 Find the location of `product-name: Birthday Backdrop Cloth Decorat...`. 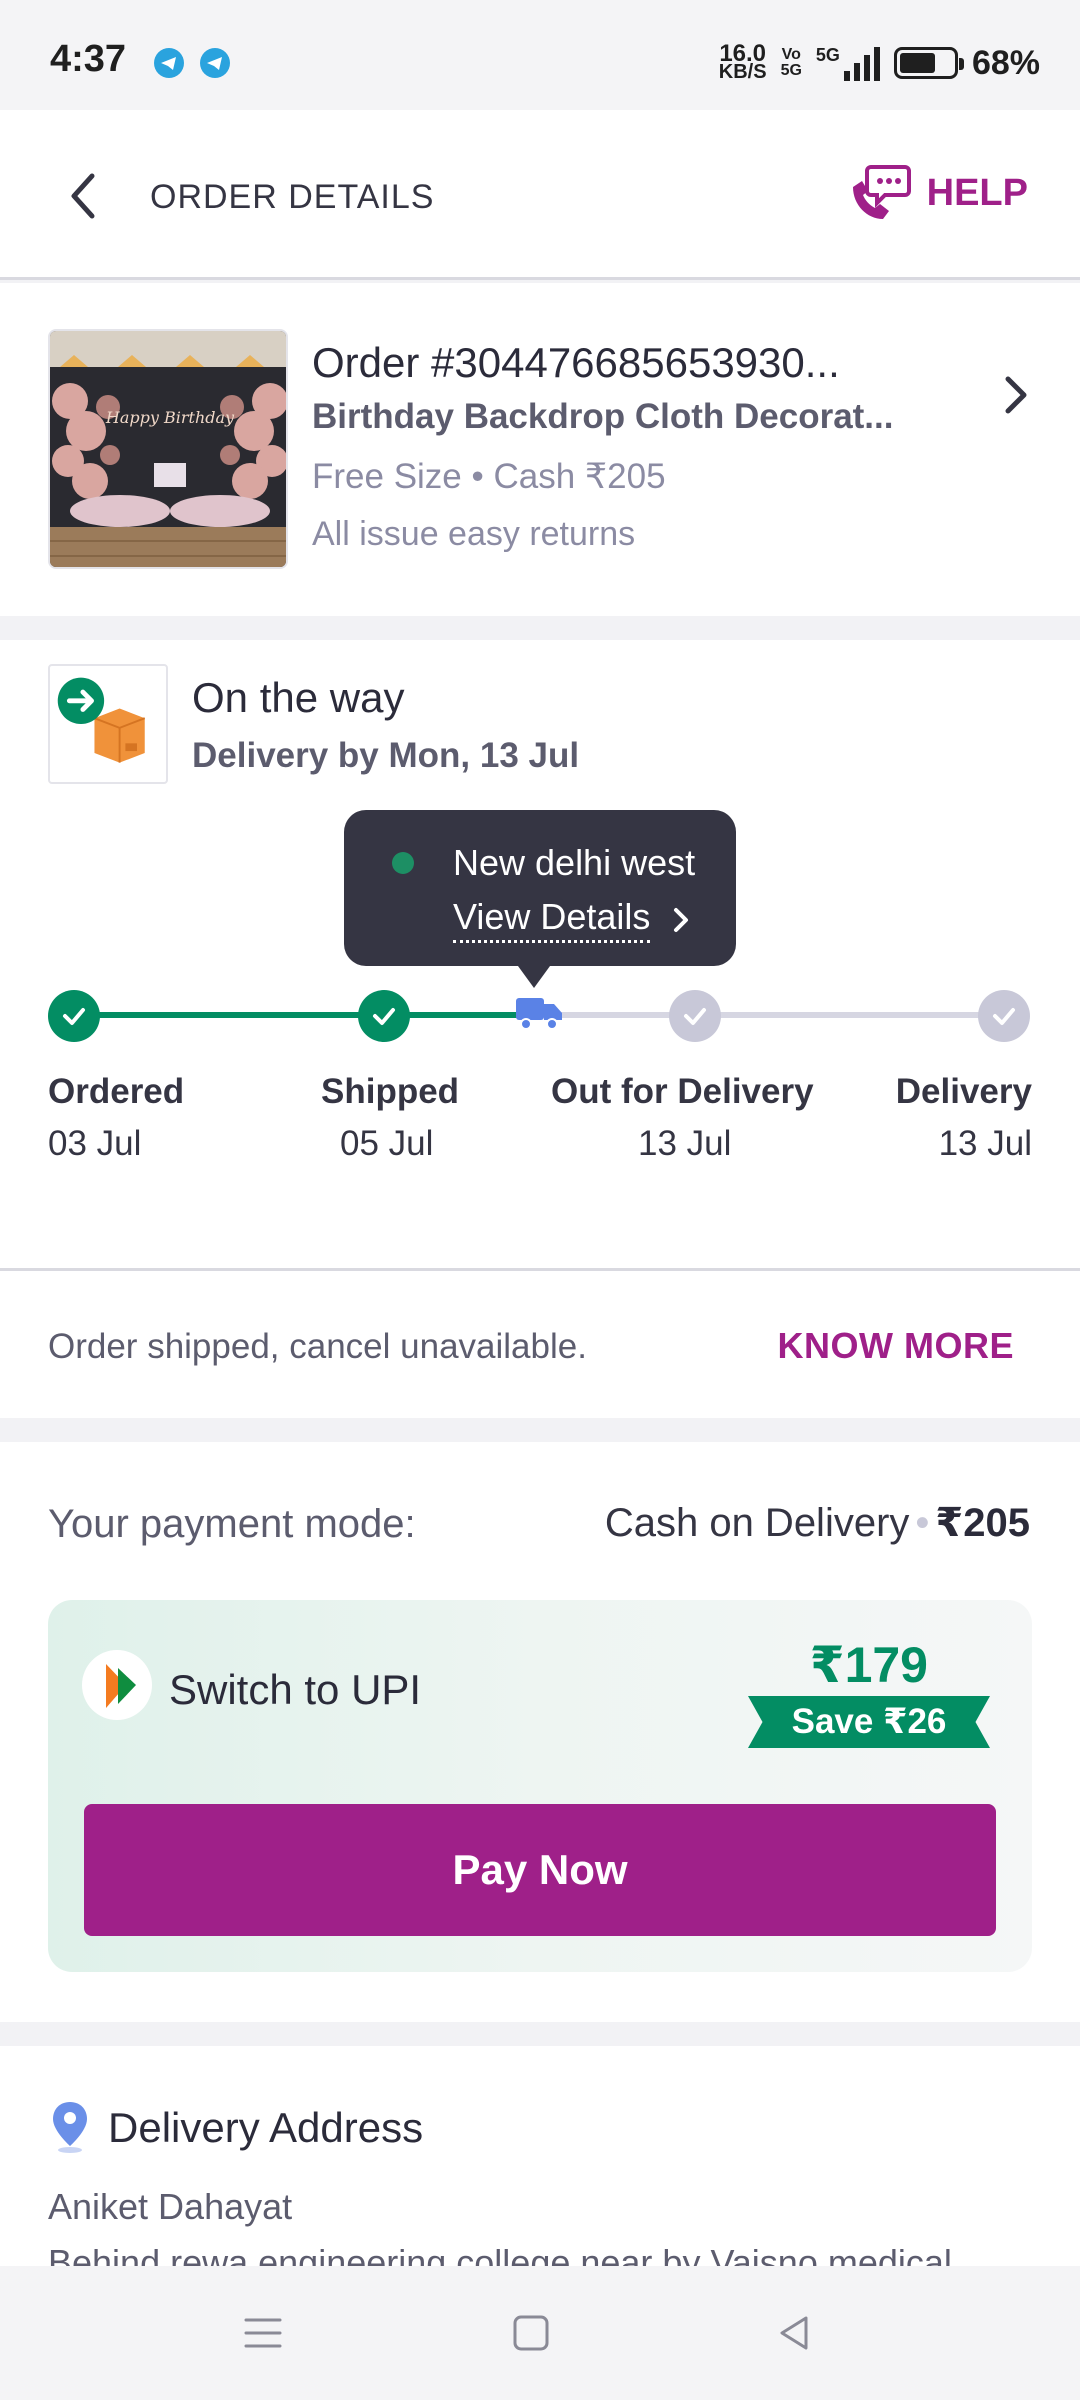

product-name: Birthday Backdrop Cloth Decorat... is located at coordinates (603, 416).